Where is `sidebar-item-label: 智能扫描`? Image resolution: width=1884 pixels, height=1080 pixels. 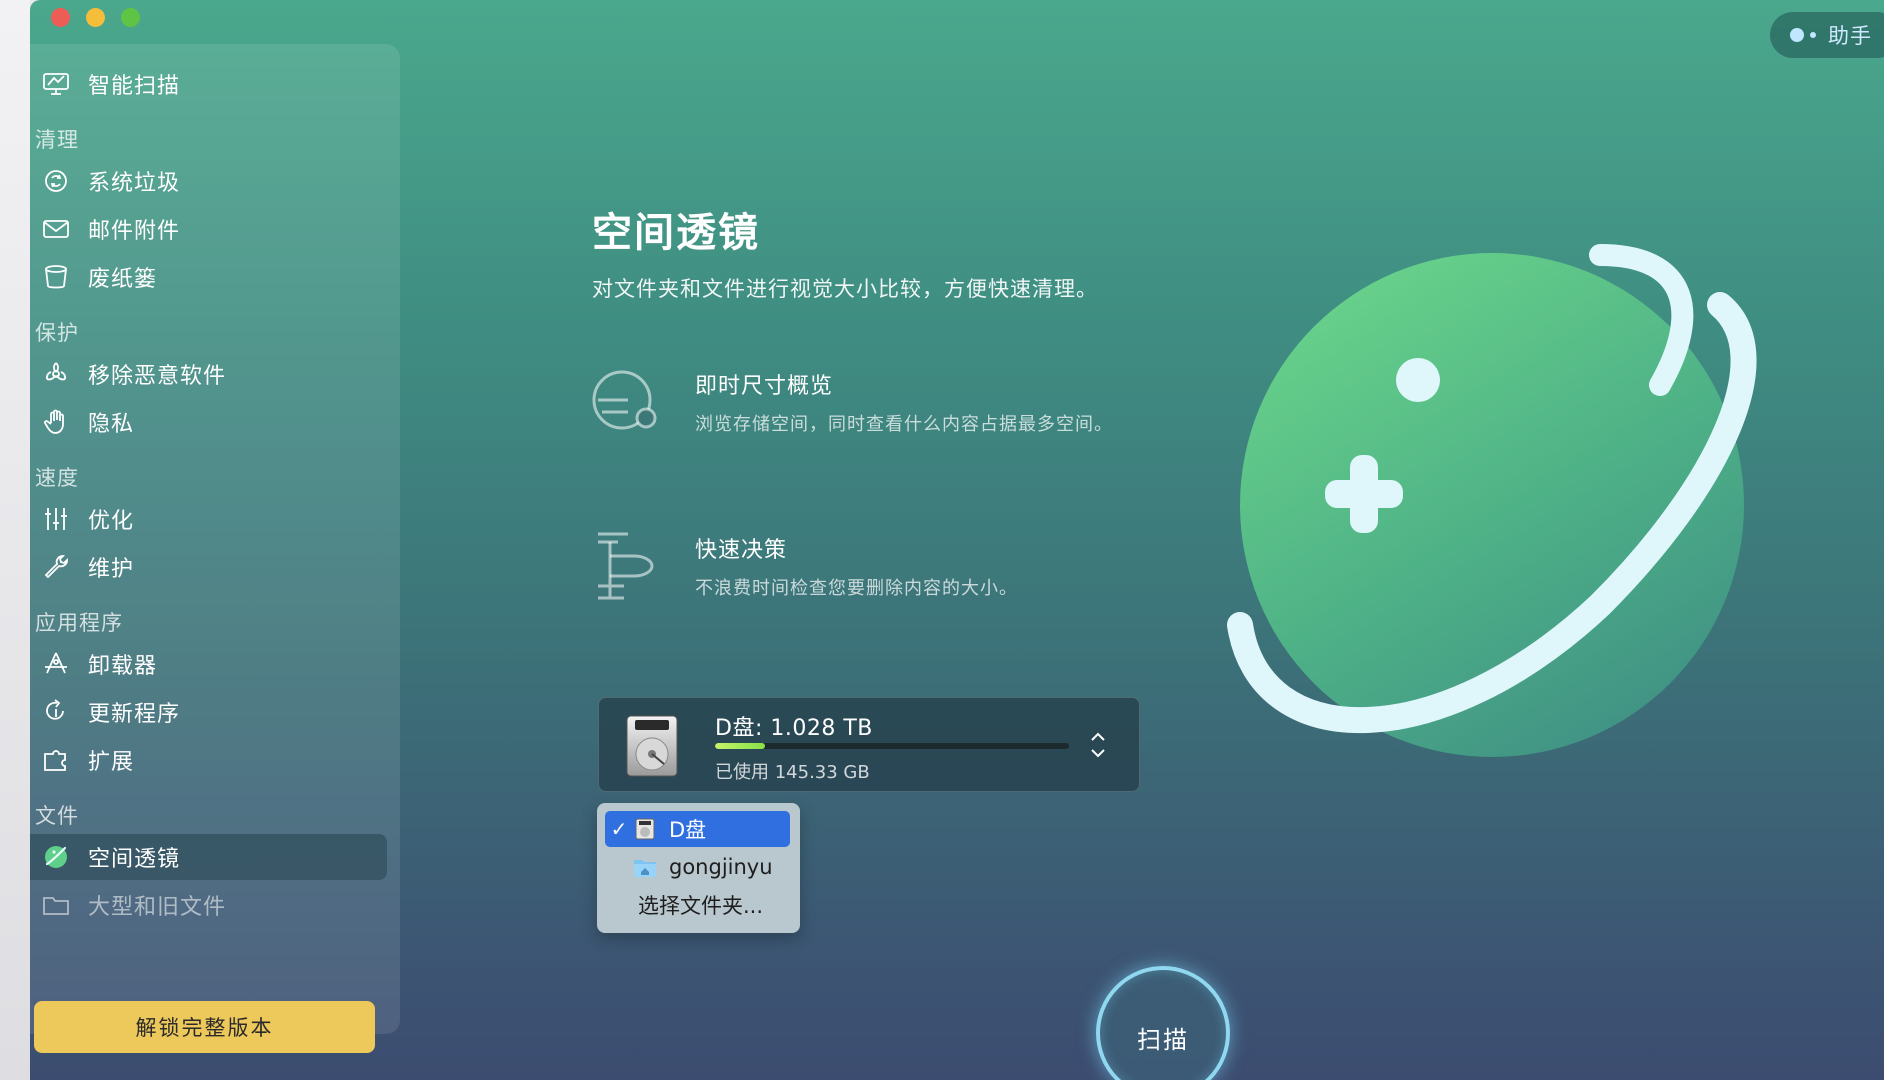
sidebar-item-label: 智能扫描 is located at coordinates (134, 86).